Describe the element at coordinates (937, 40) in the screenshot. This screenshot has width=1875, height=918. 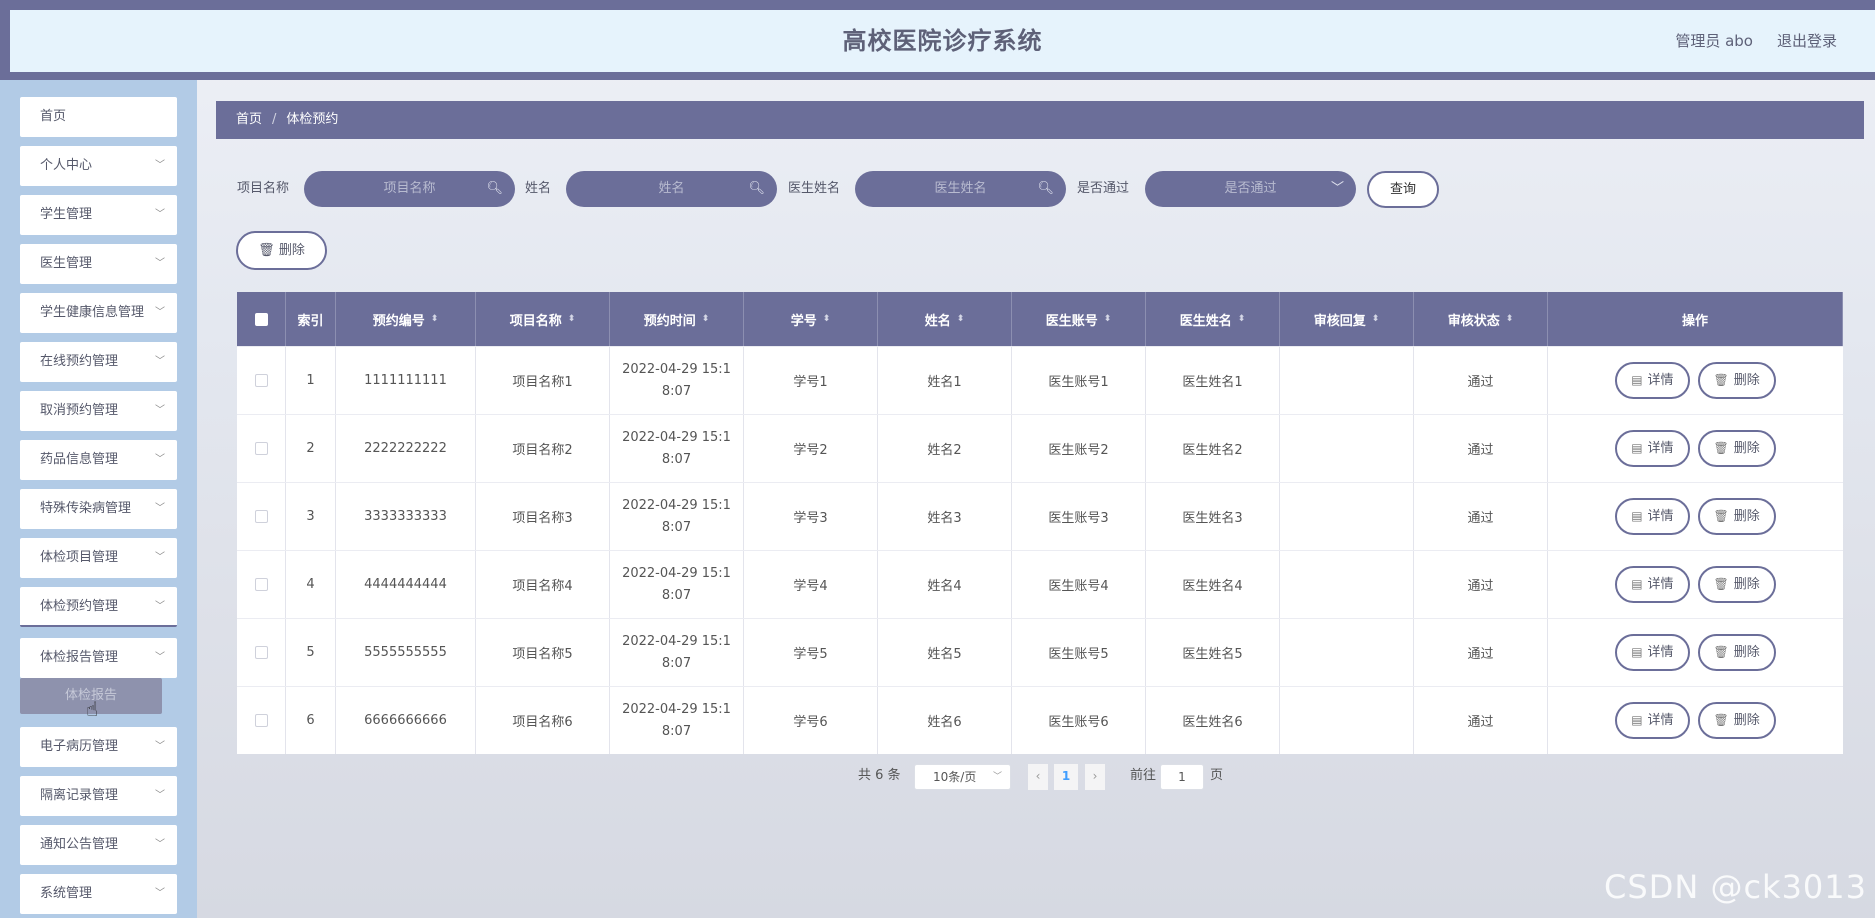
I see `top-bar: 高校医院诊疗系统 管理员 abo 退出登录` at that location.